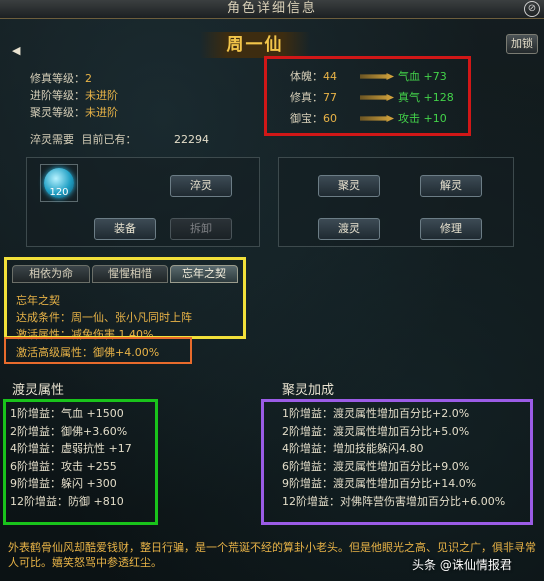 The image size is (544, 581). I want to click on close-icon: ⊘, so click(532, 9).